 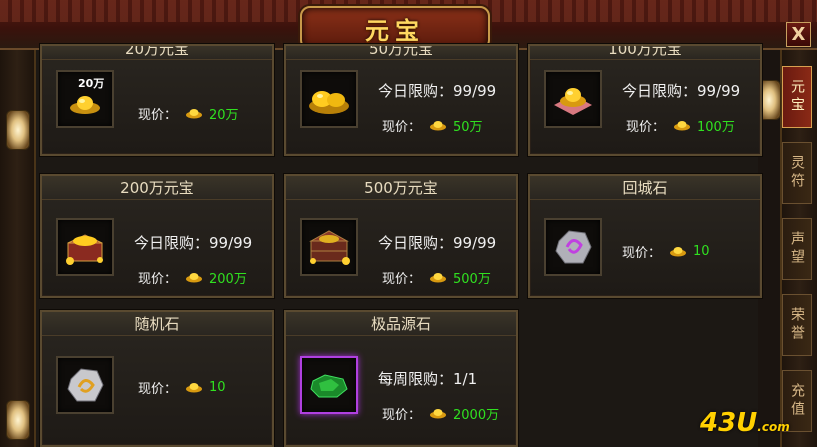 What do you see at coordinates (401, 188) in the screenshot?
I see `item-name: 500万元宝` at bounding box center [401, 188].